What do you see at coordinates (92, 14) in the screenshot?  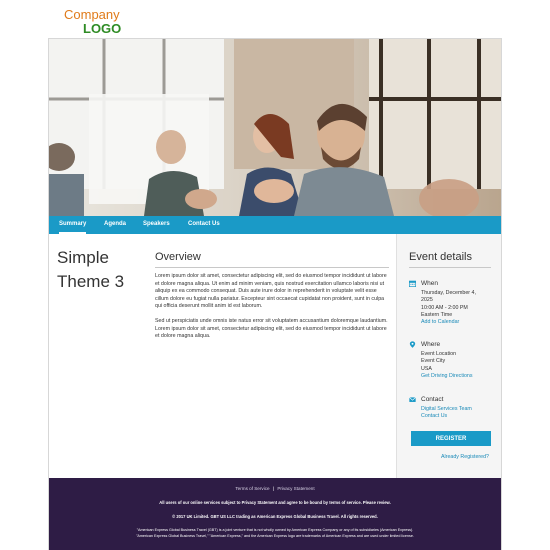 I see `logo-company-text: Company` at bounding box center [92, 14].